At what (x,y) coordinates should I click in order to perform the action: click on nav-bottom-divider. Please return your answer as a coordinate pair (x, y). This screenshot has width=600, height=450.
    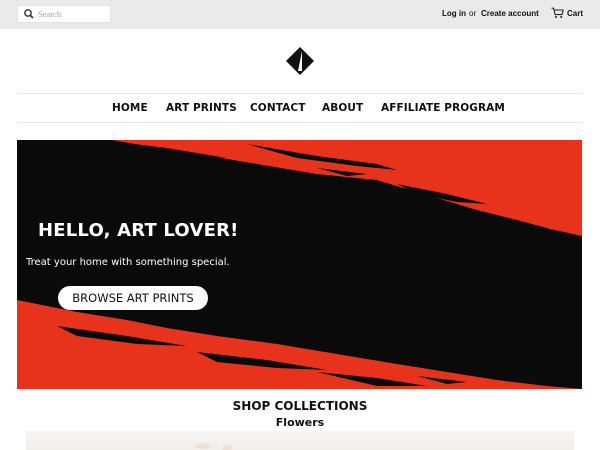
    Looking at the image, I should click on (300, 122).